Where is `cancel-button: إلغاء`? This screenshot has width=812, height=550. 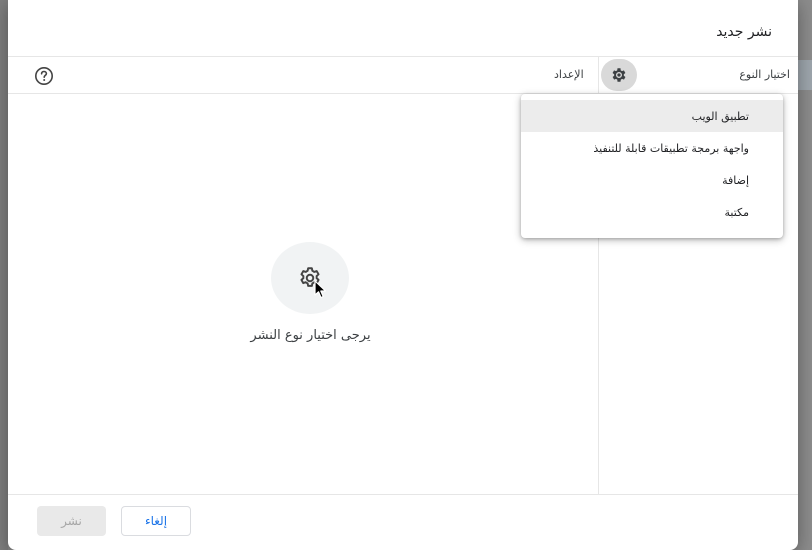 cancel-button: إلغاء is located at coordinates (156, 521).